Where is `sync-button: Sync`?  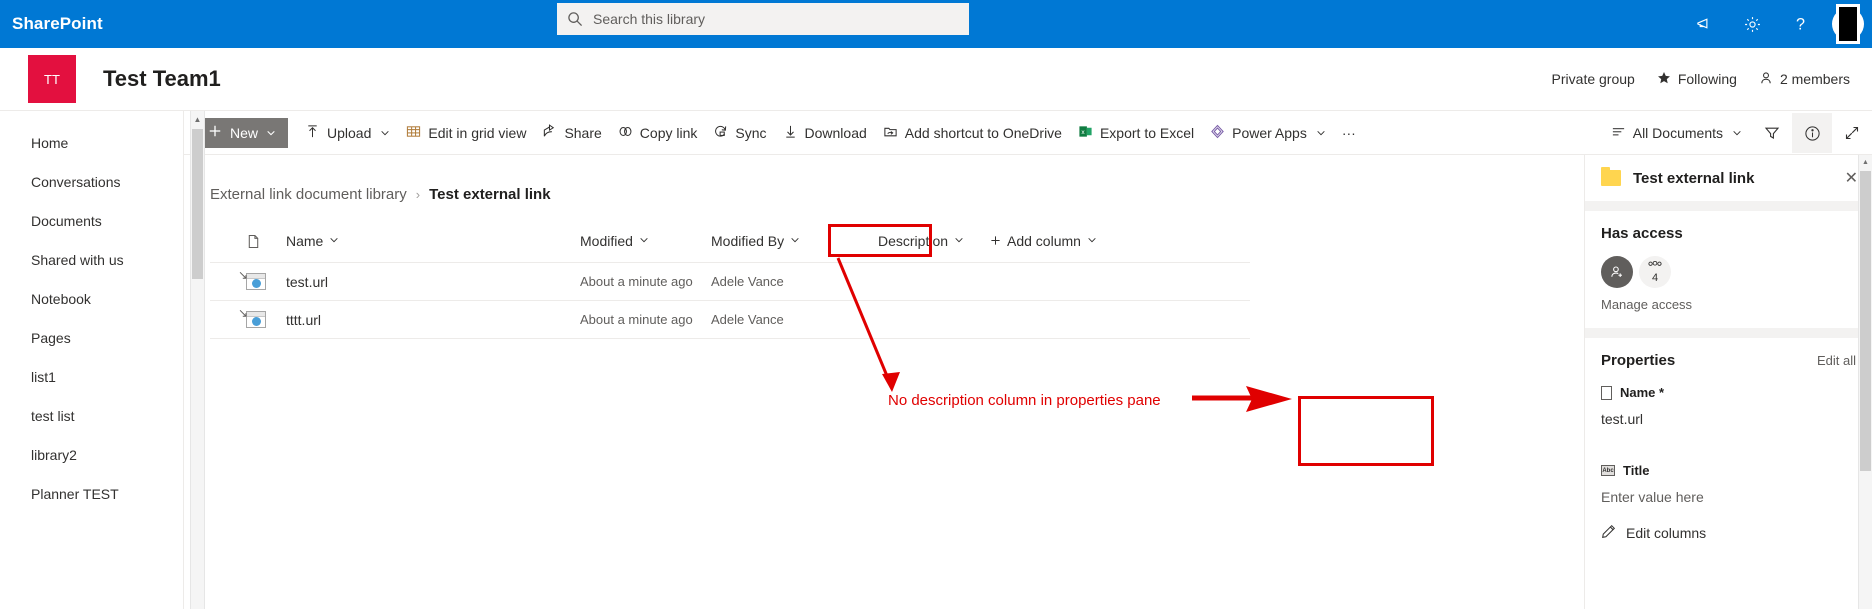 sync-button: Sync is located at coordinates (739, 133).